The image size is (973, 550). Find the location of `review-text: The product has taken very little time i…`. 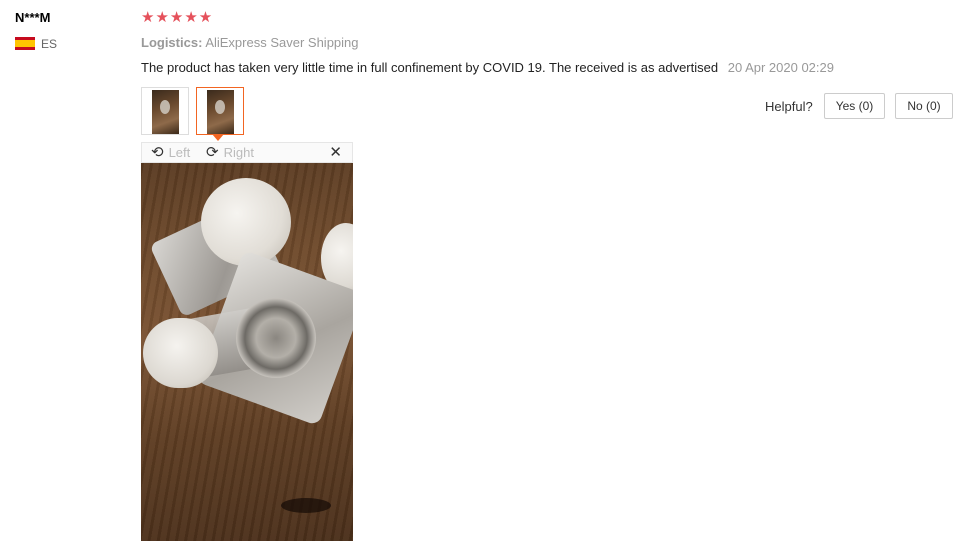

review-text: The product has taken very little time i… is located at coordinates (430, 67).